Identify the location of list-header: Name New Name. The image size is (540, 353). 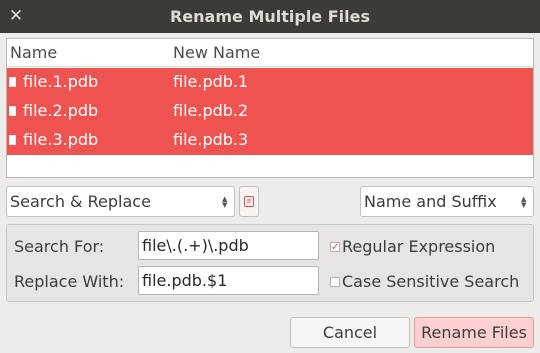
(270, 53).